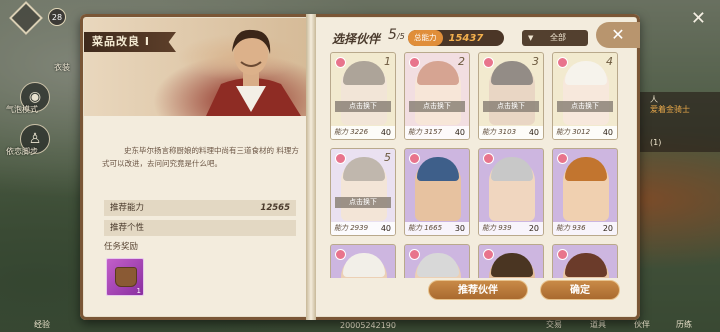 The width and height of the screenshot is (720, 332). What do you see at coordinates (400, 36) in the screenshot?
I see `selected-count-max: /5` at bounding box center [400, 36].